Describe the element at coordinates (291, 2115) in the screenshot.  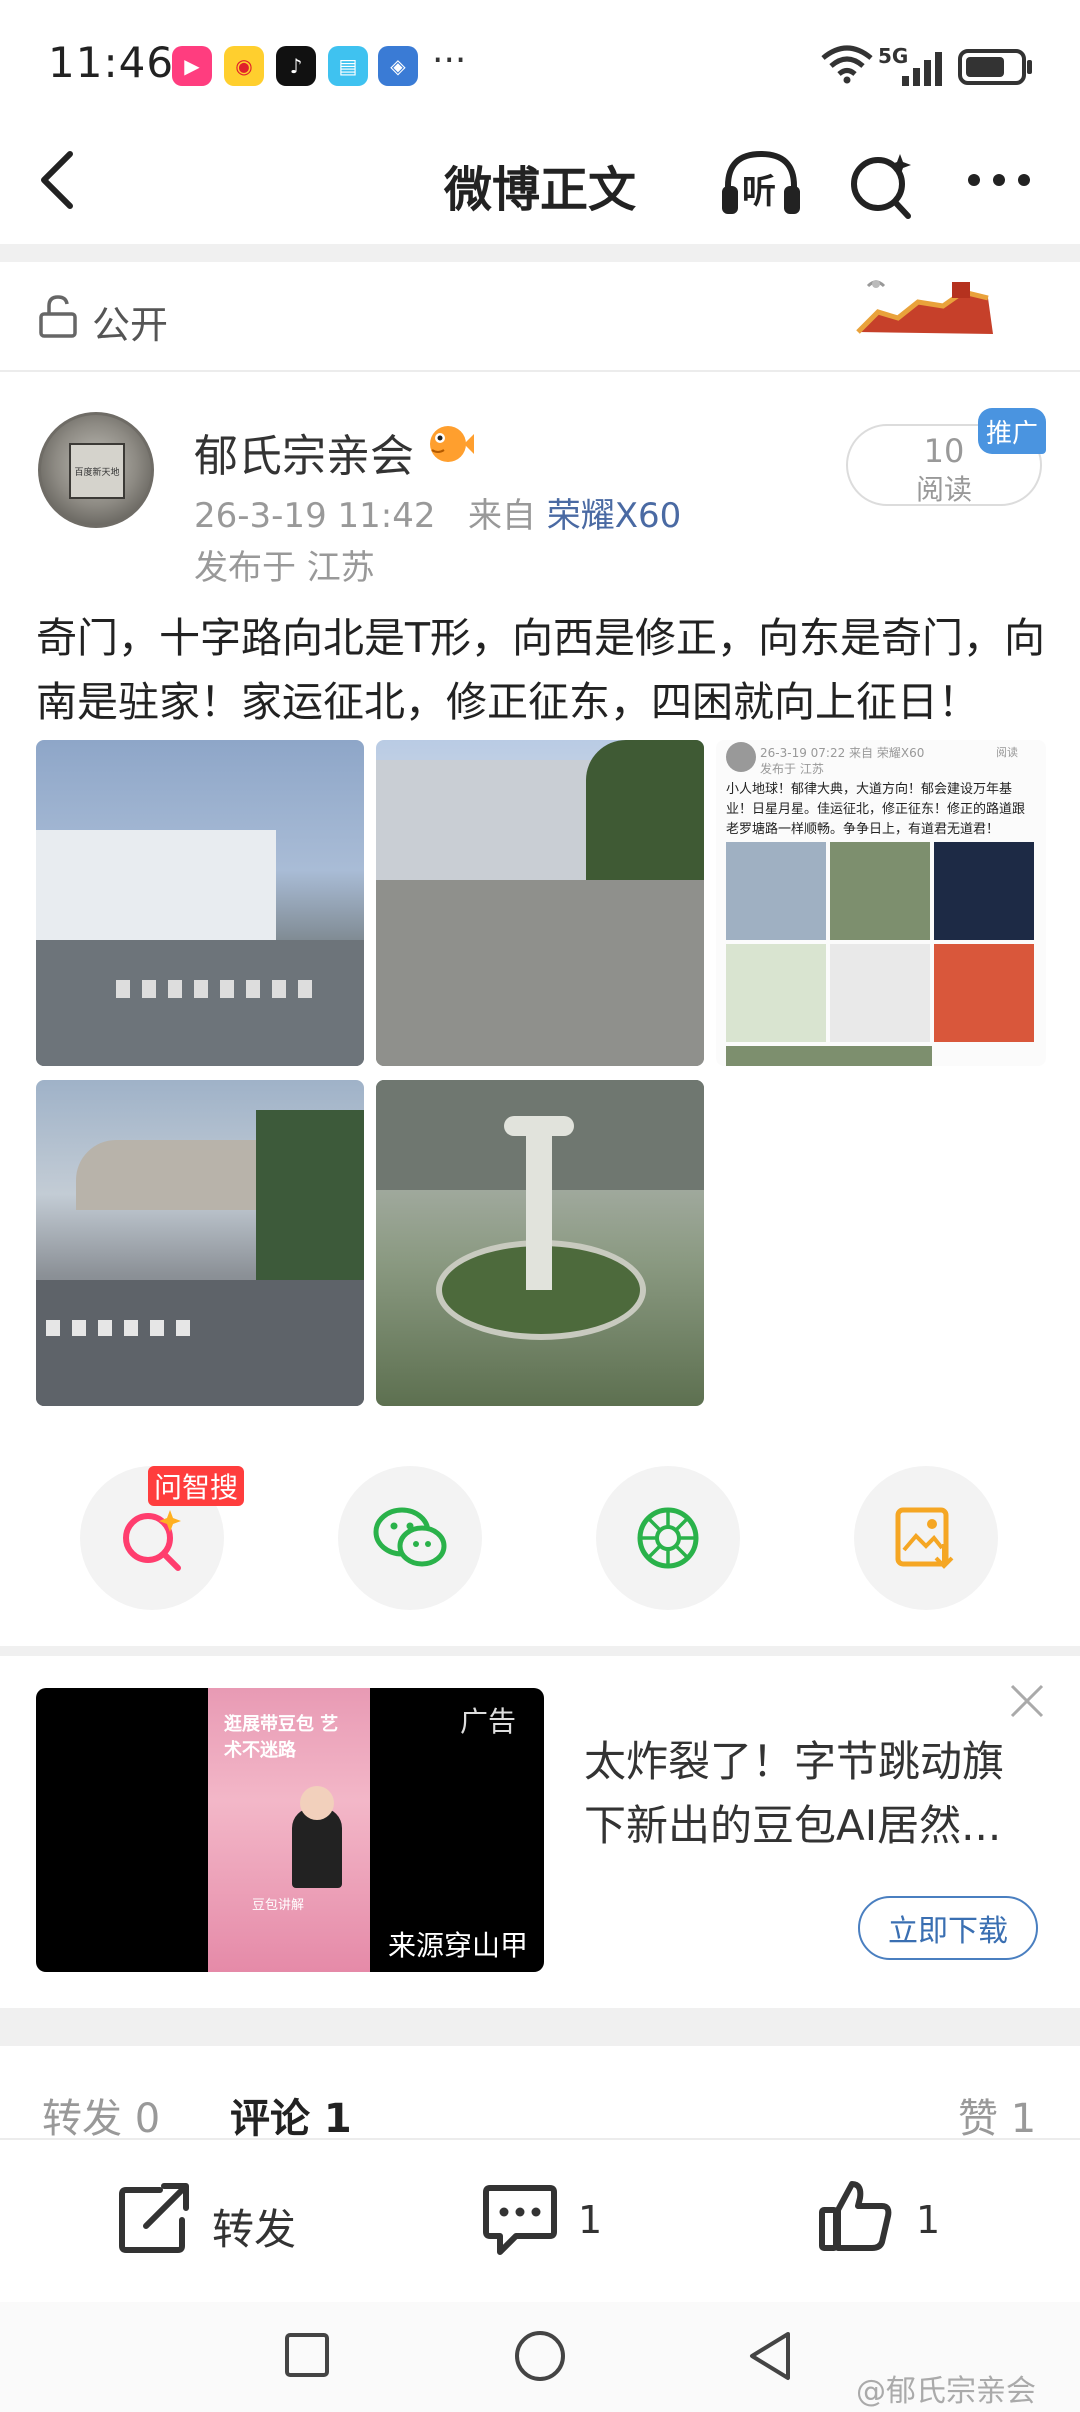
I see `tab-comment: 评论 1` at that location.